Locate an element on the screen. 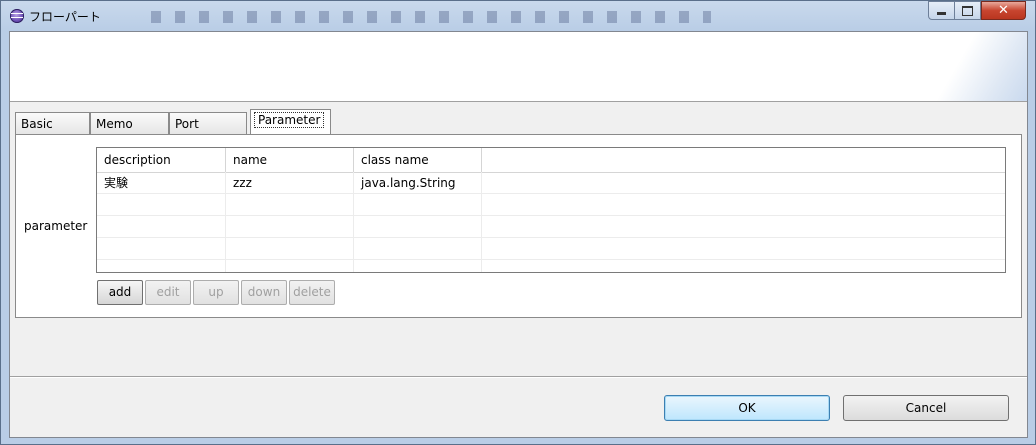 The image size is (1036, 445). minimize-button is located at coordinates (941, 10).